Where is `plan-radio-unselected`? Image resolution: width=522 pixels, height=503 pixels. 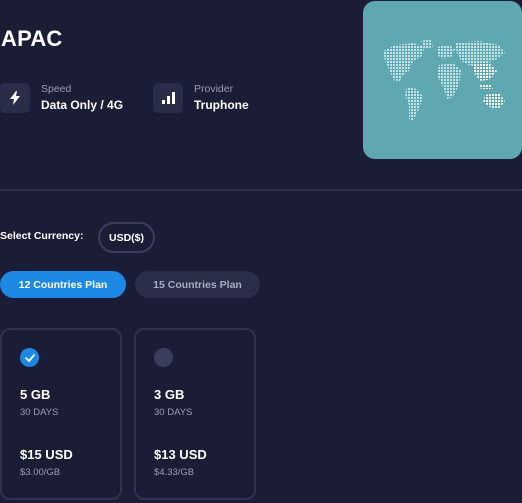
plan-radio-unselected is located at coordinates (163, 357).